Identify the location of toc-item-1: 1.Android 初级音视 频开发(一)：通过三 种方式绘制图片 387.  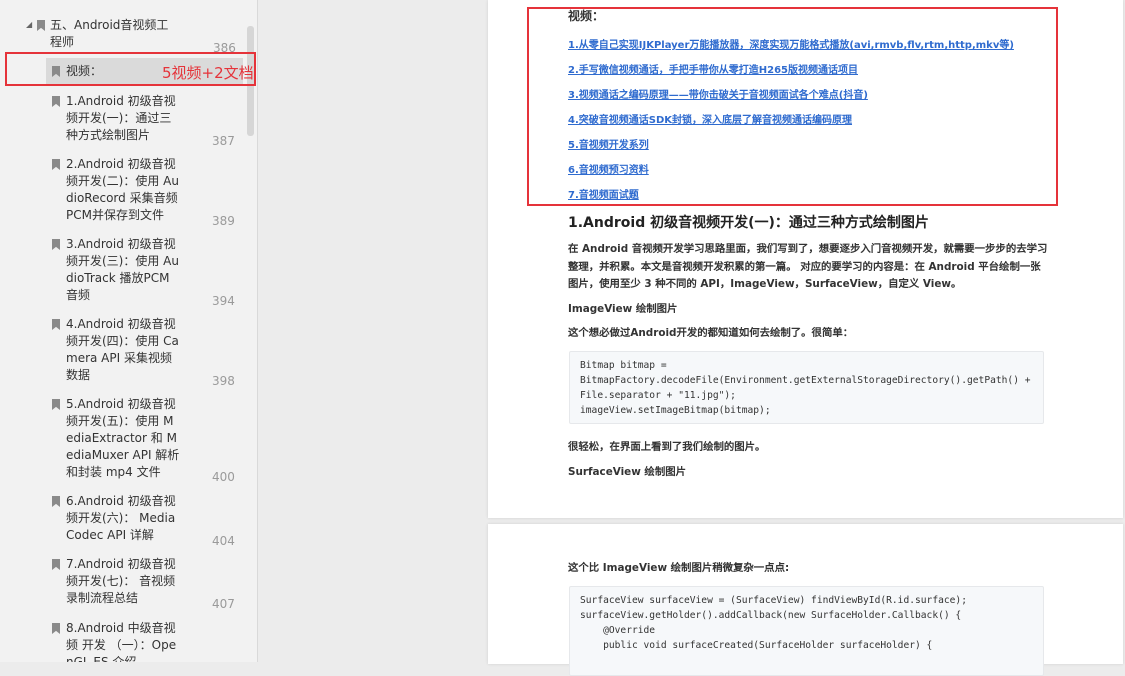
(147, 120).